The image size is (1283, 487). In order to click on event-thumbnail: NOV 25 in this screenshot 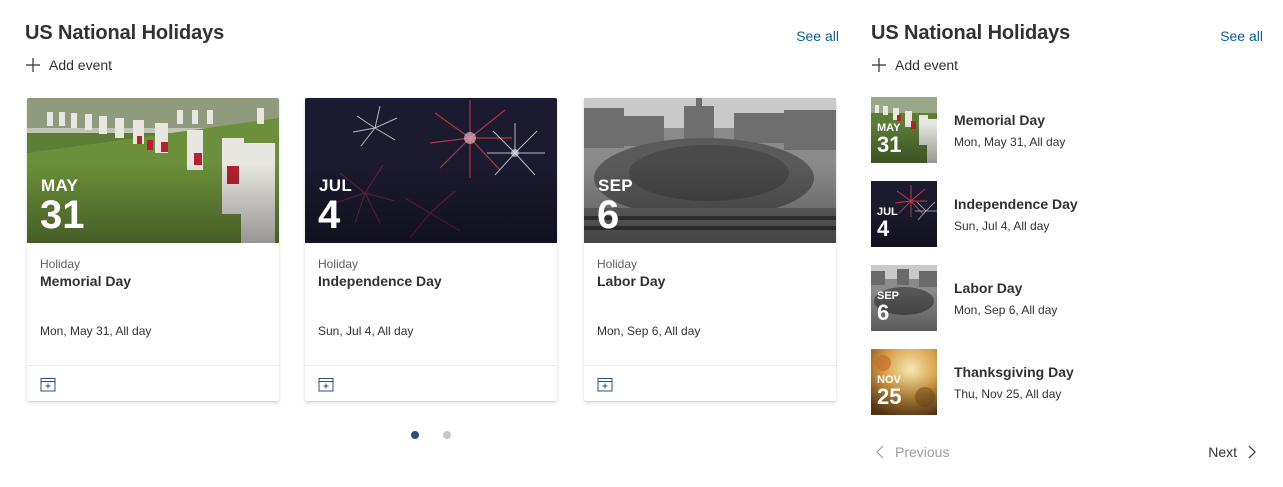, I will do `click(904, 382)`.